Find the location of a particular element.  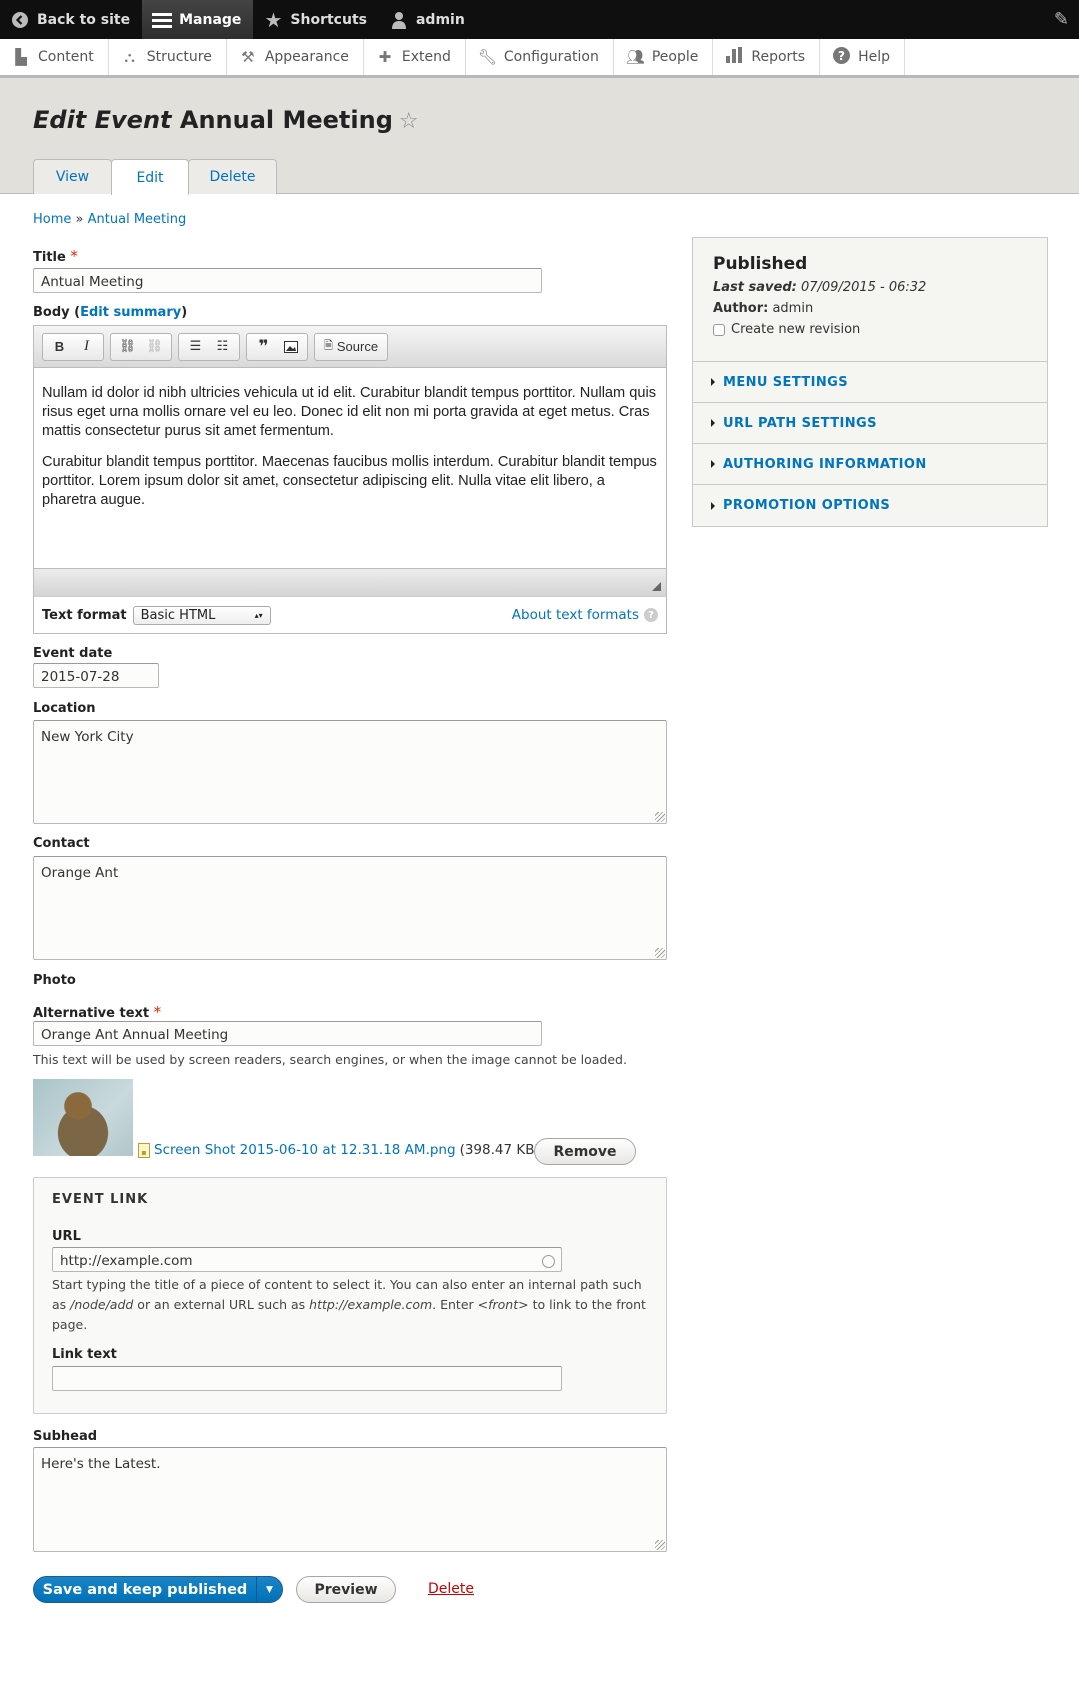

title-input: Antual Meeting is located at coordinates (287, 280).